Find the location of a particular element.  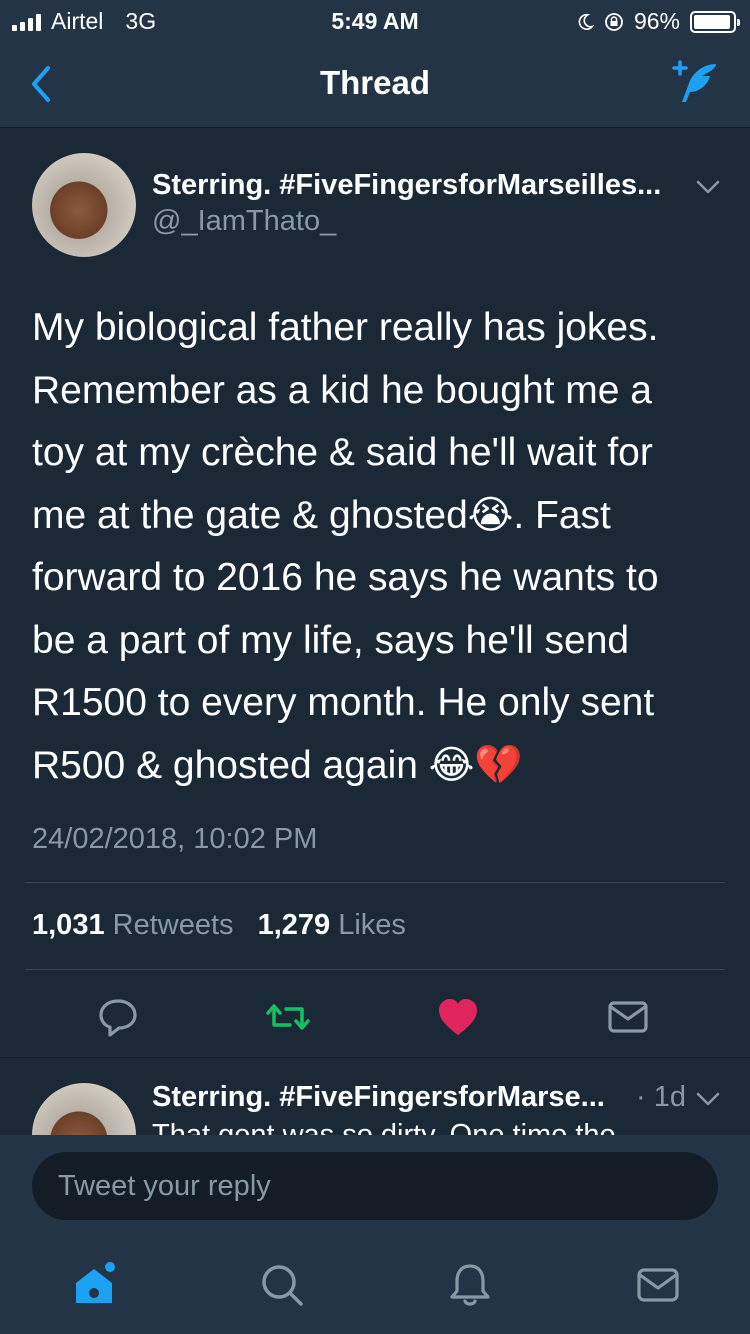

likes-label: Likes is located at coordinates (372, 925).